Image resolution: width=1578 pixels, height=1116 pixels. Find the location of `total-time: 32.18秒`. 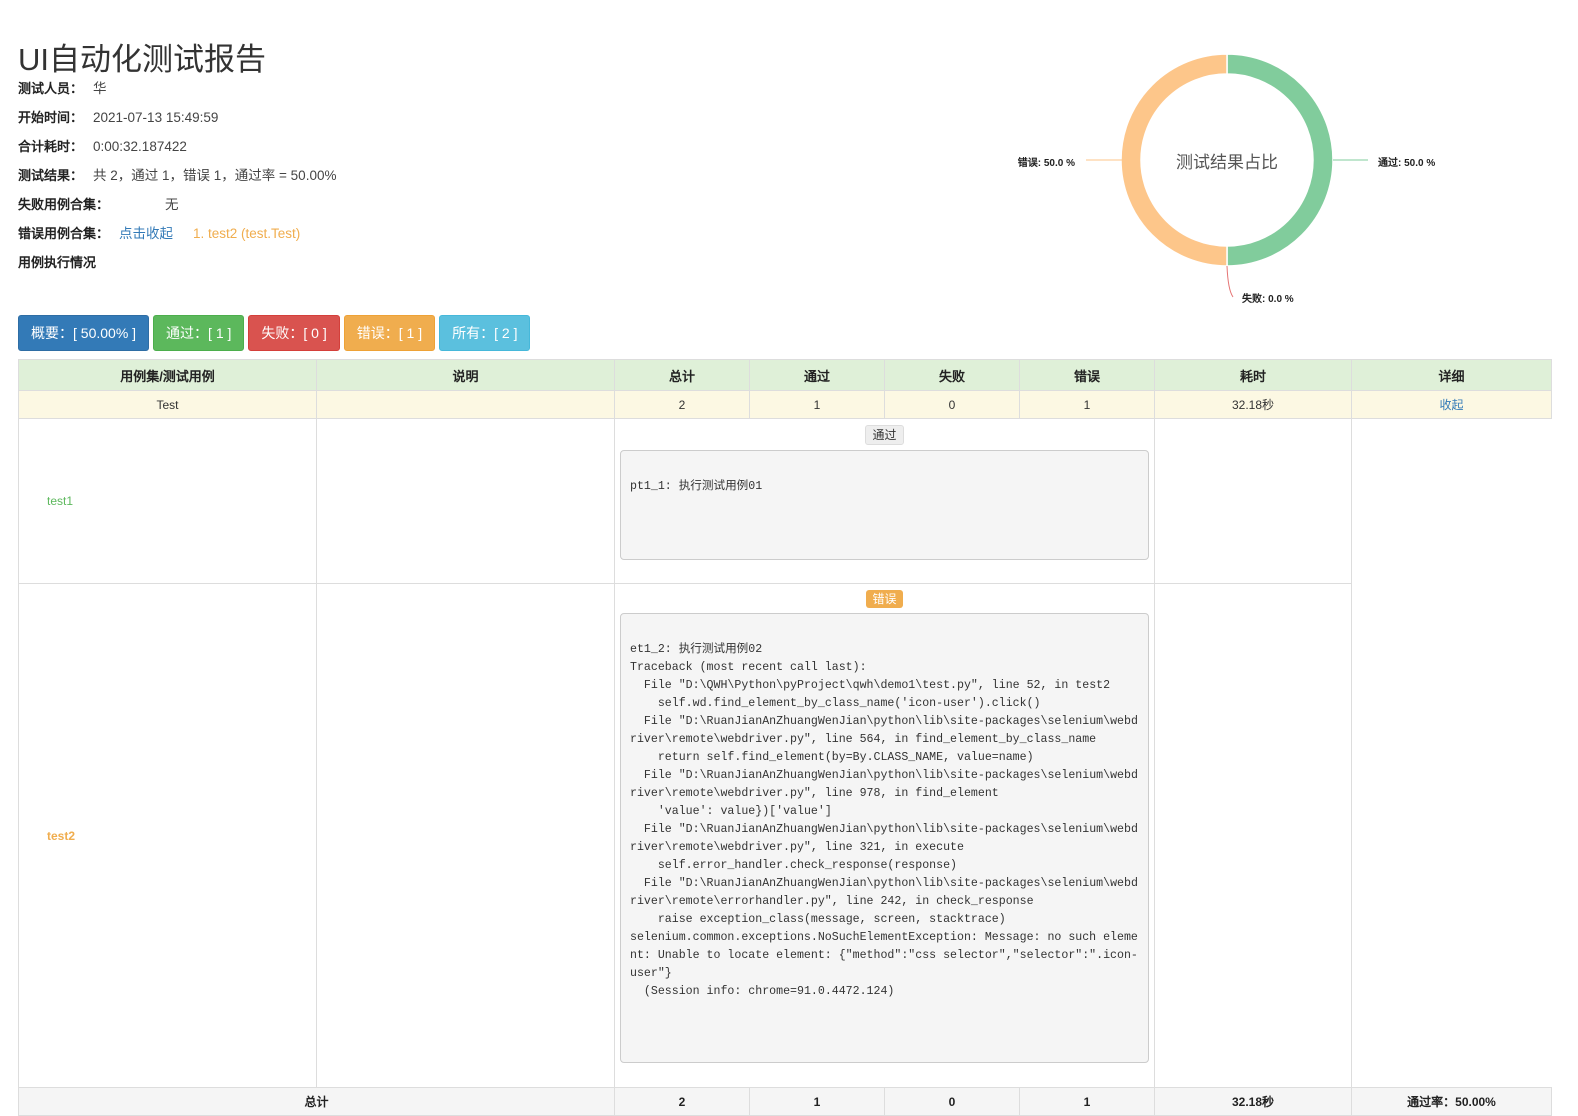

total-time: 32.18秒 is located at coordinates (1253, 1101).